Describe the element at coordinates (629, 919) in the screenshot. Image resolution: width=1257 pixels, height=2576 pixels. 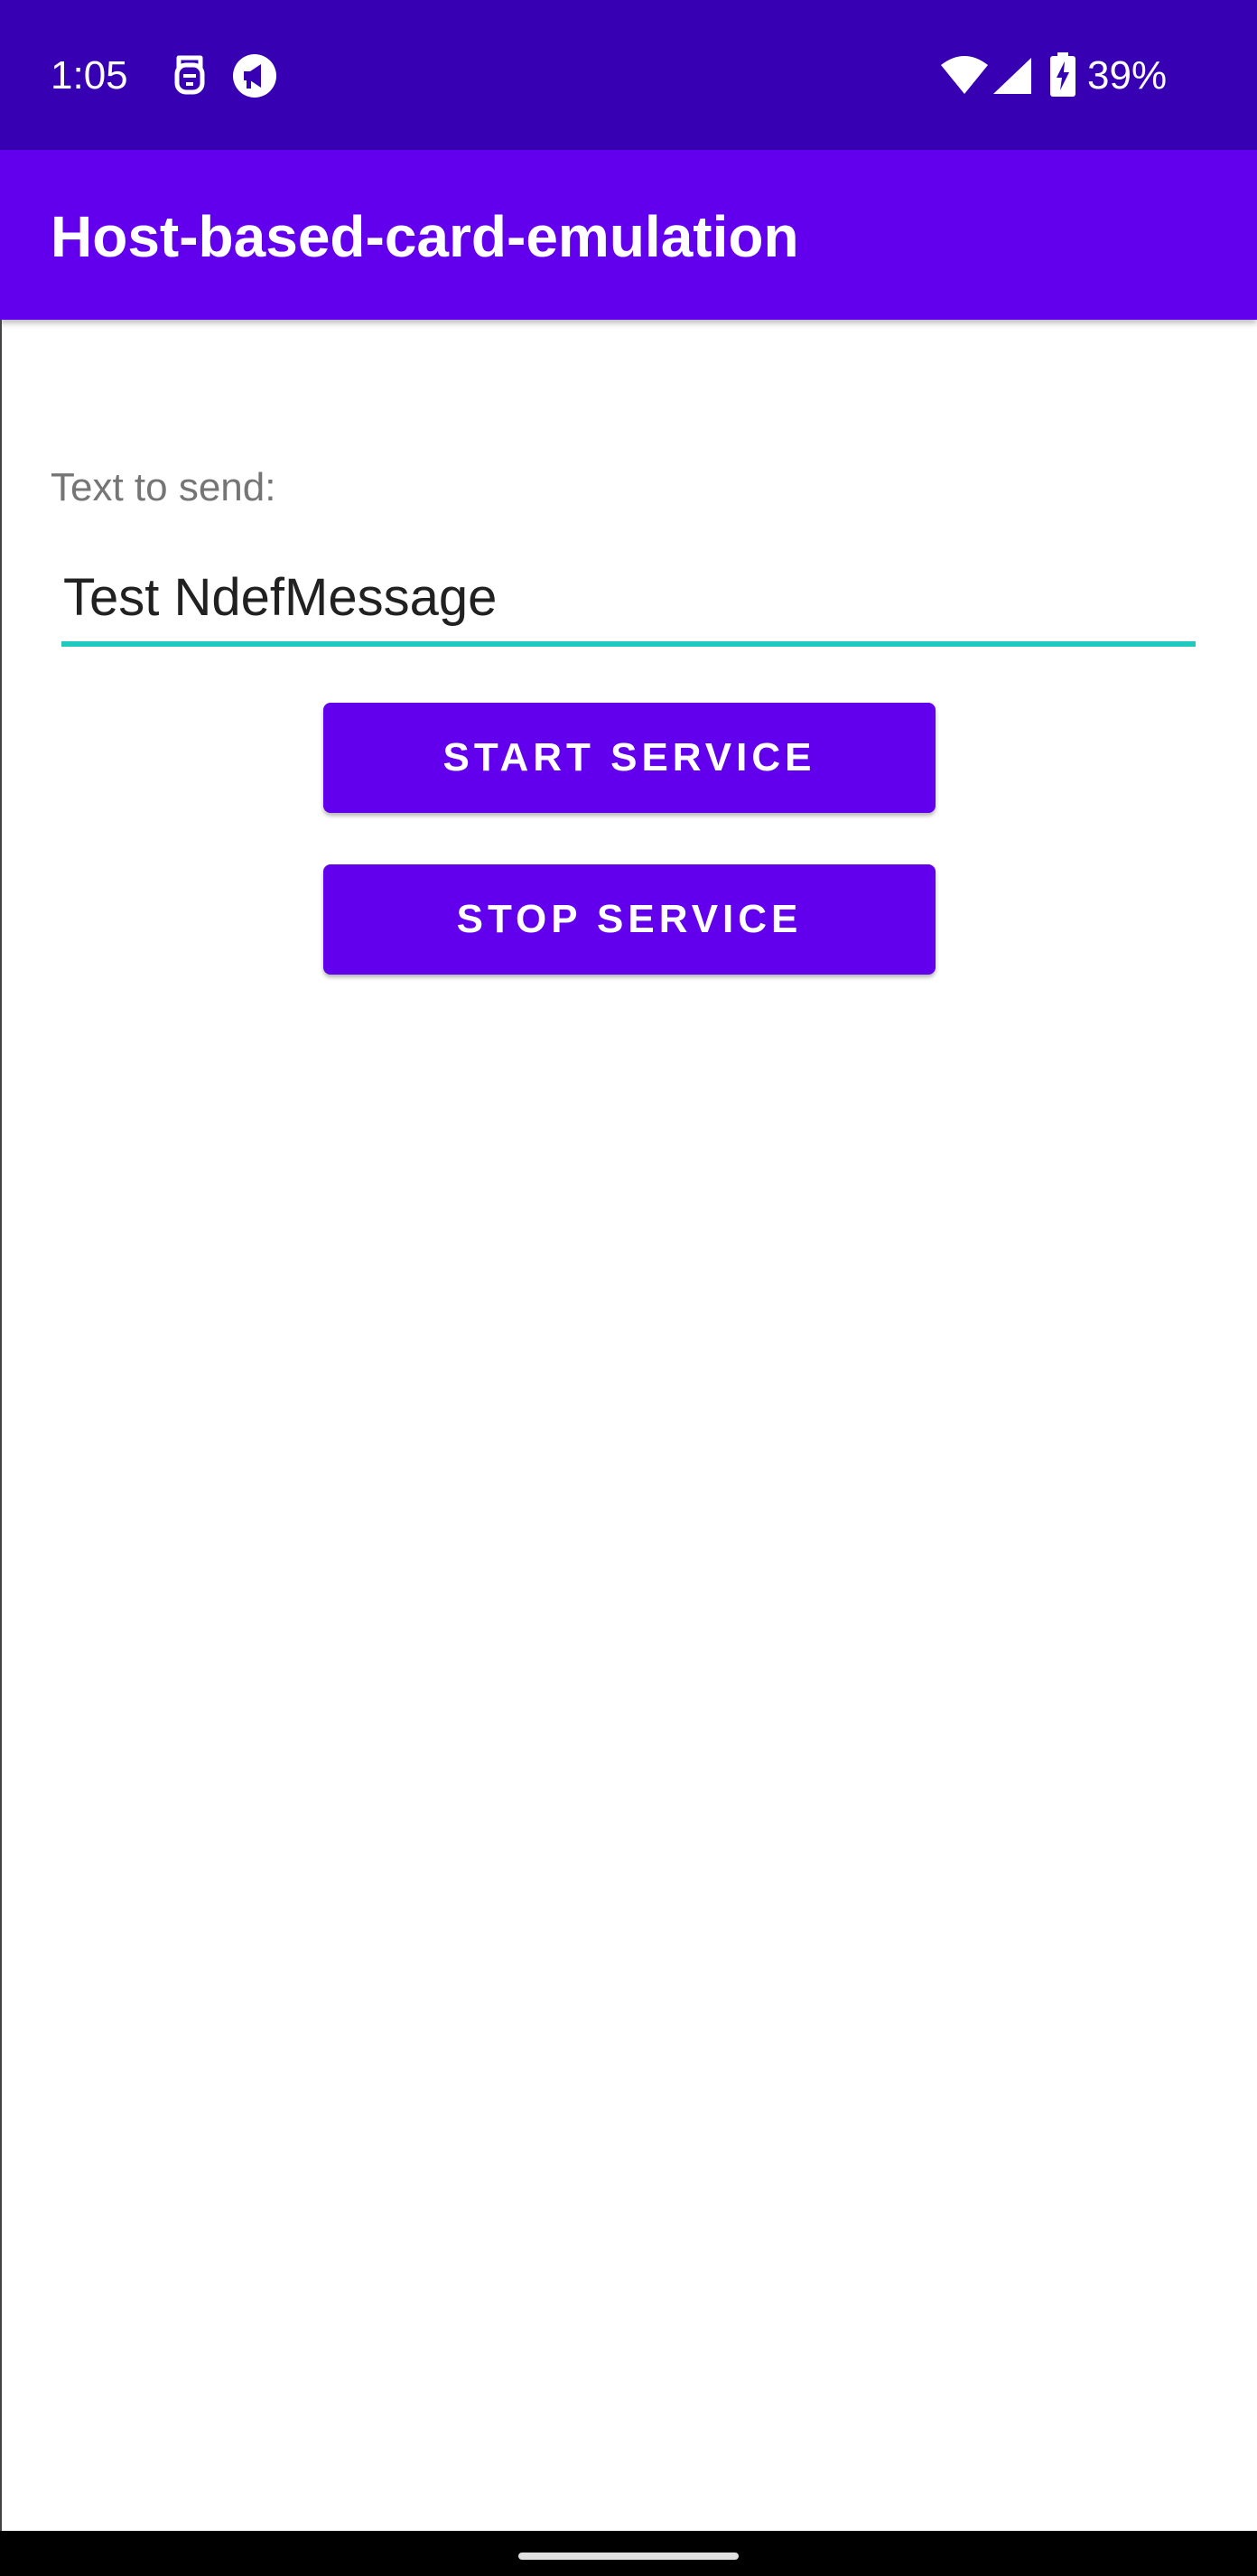
I see `stop-service-button: STOP SERVICE` at that location.